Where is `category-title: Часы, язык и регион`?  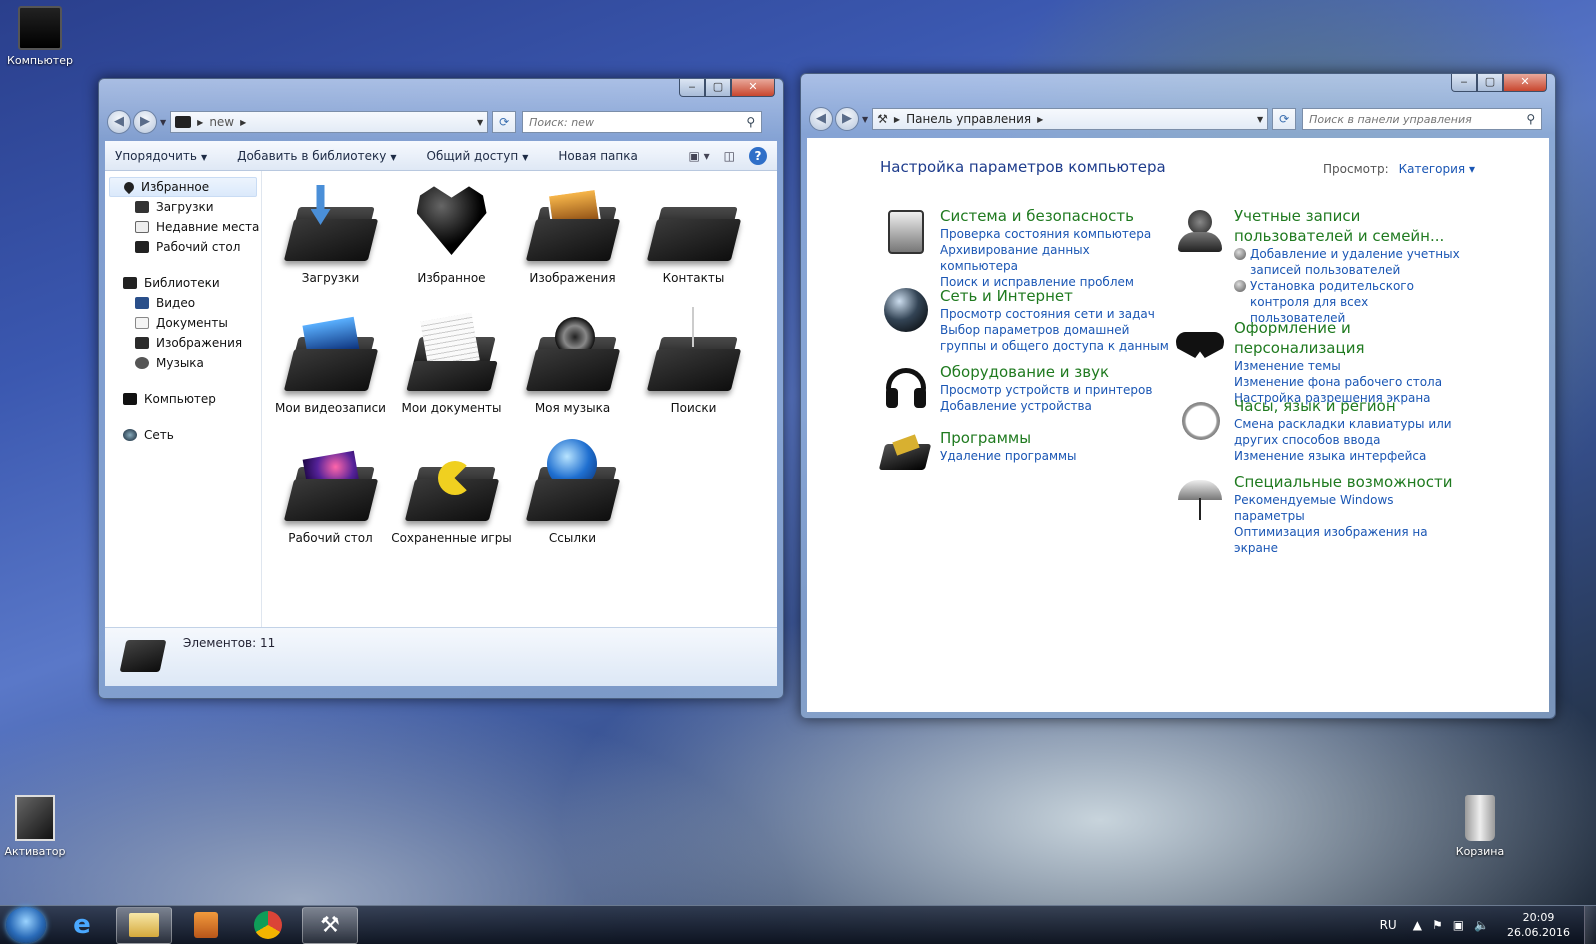
category-title: Часы, язык и регион is located at coordinates (1349, 406).